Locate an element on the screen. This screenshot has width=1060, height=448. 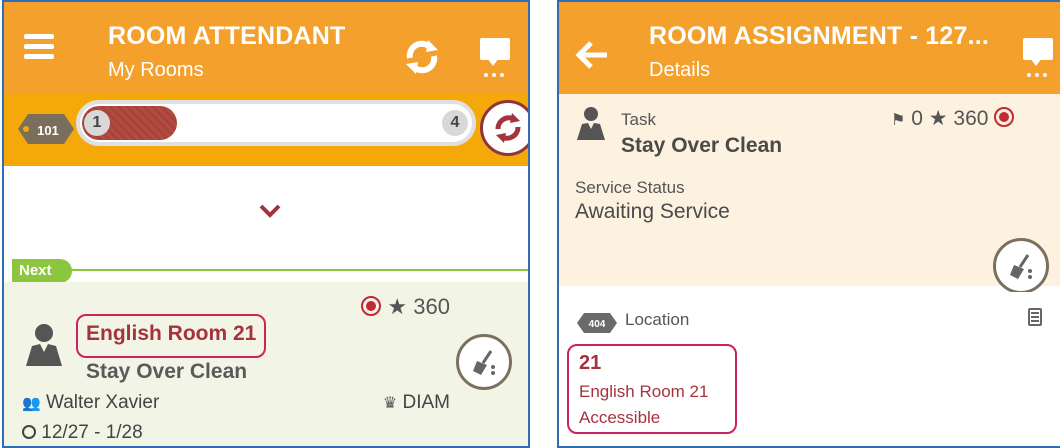
flag-icon: ⚑ is located at coordinates (898, 120).